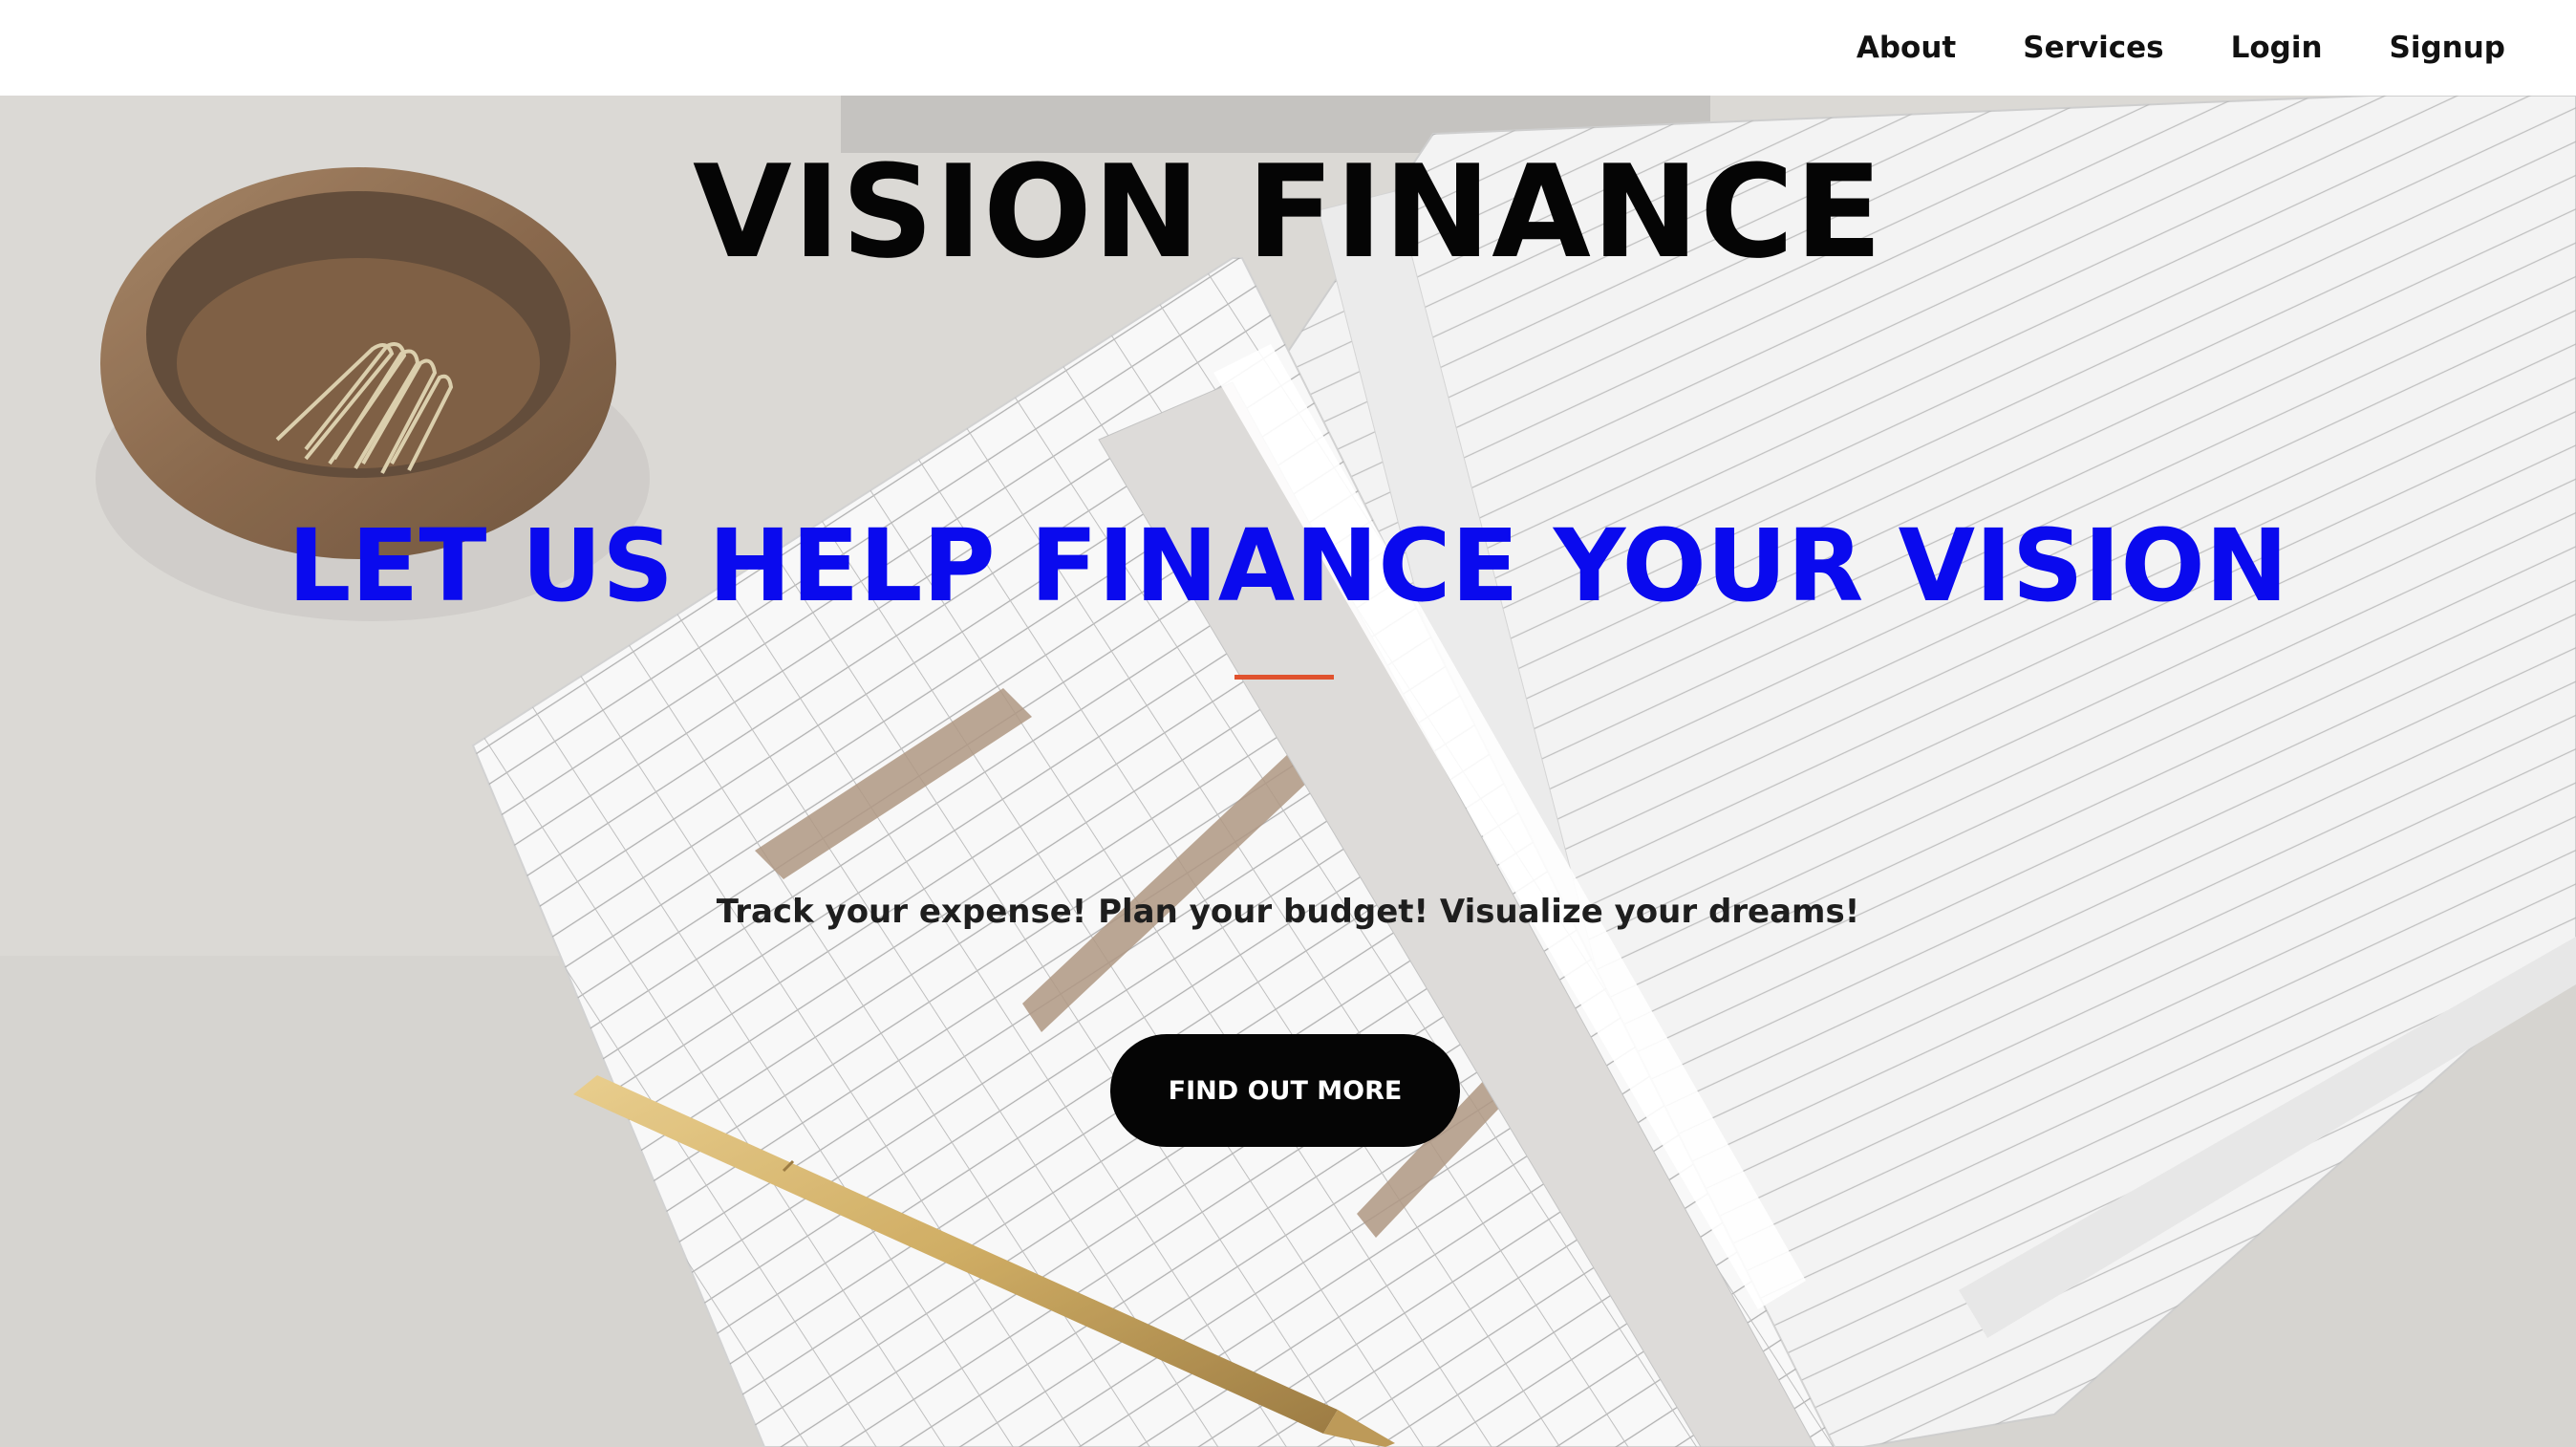  Describe the element at coordinates (1285, 1090) in the screenshot. I see `find-out-more-button: FIND OUT MORE` at that location.